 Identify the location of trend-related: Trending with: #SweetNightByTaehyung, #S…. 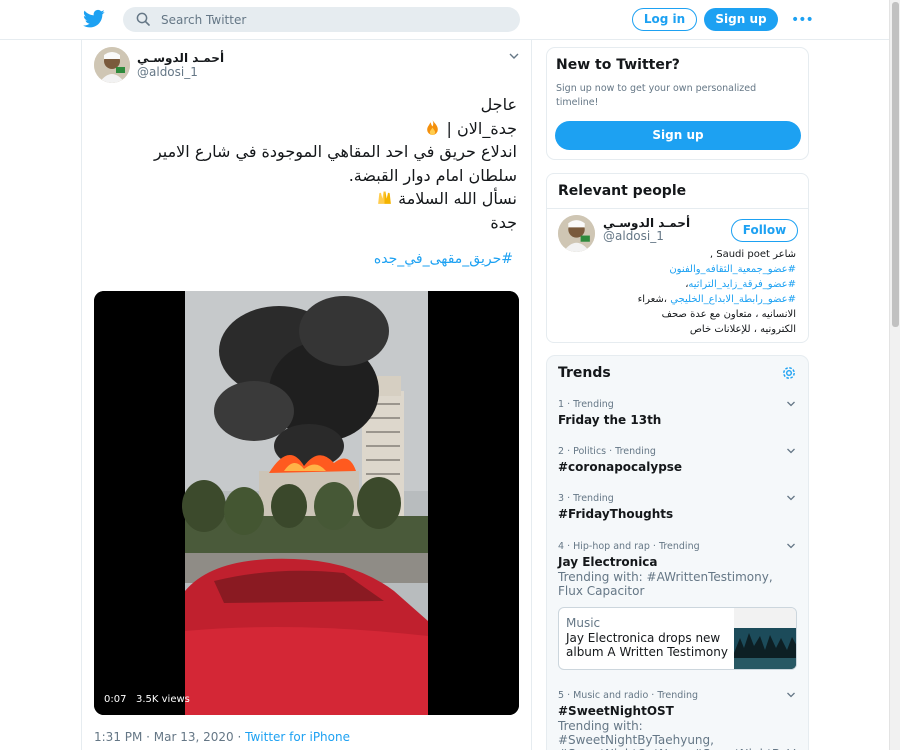
(676, 734).